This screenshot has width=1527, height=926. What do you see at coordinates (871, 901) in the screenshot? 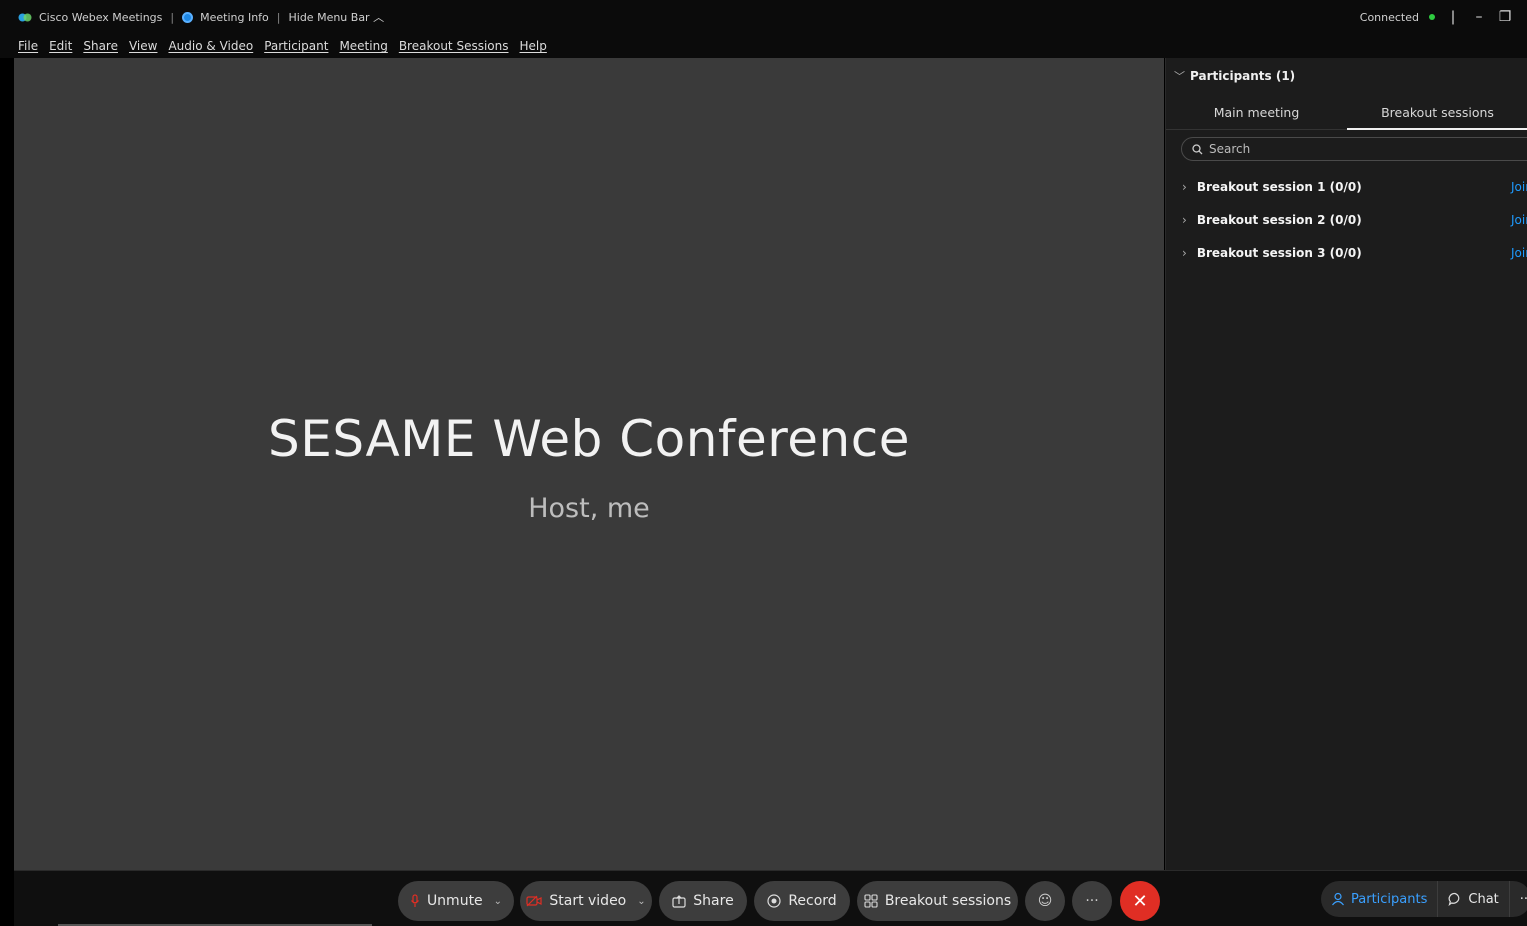
I see `breakout-grid-icon` at bounding box center [871, 901].